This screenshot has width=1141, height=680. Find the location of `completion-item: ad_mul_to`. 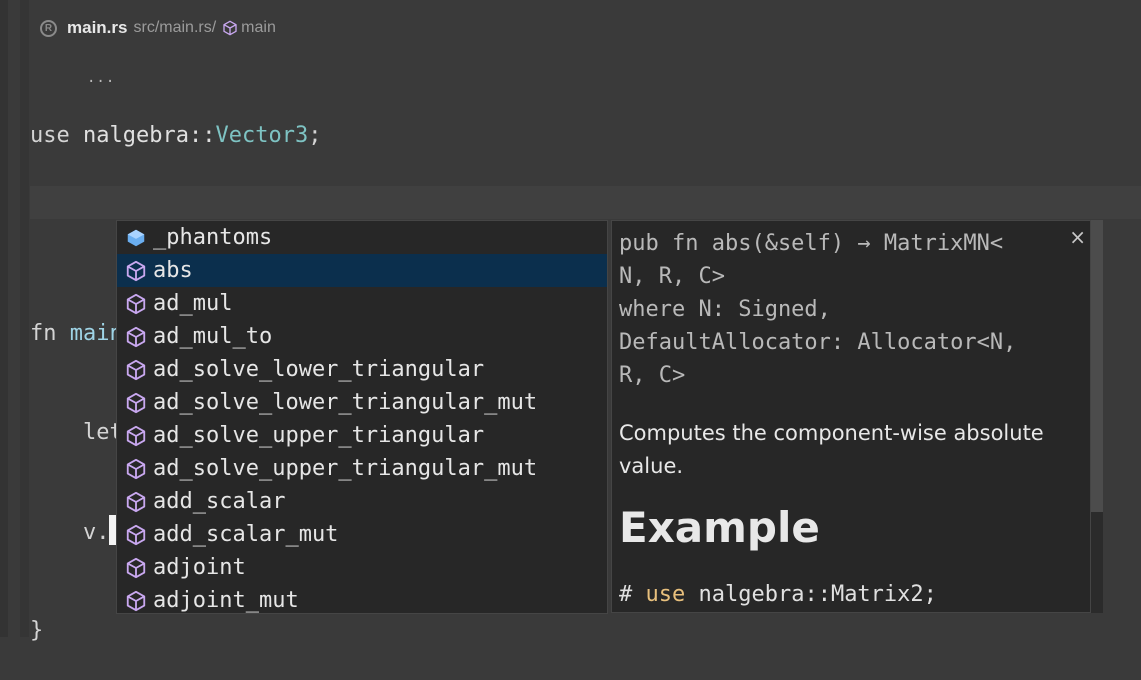

completion-item: ad_mul_to is located at coordinates (362, 336).